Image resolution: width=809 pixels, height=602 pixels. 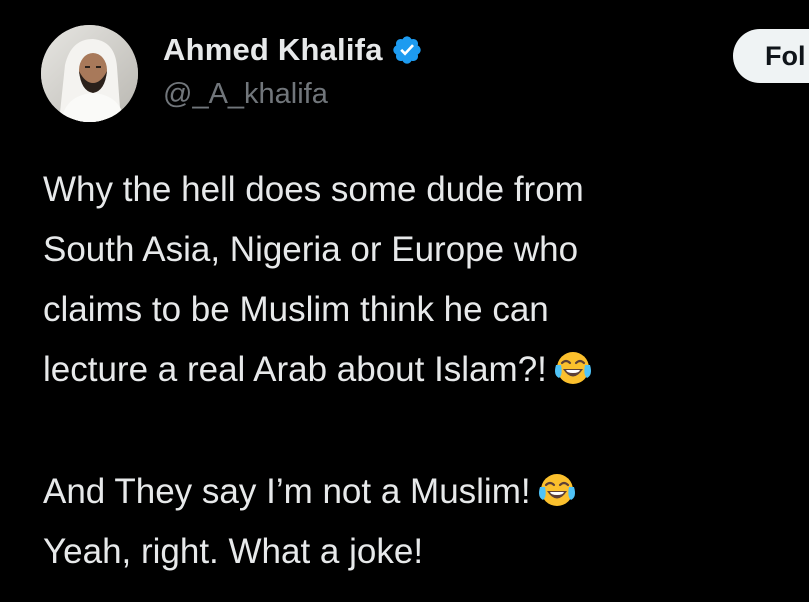 What do you see at coordinates (233, 551) in the screenshot?
I see `tweet-line: Yeah, right. What a joke!` at bounding box center [233, 551].